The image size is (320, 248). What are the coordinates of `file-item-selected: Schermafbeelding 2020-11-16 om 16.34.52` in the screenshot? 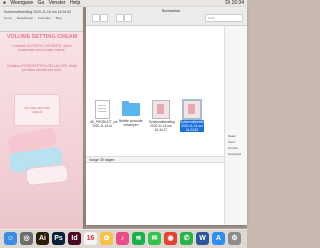 It's located at (193, 115).